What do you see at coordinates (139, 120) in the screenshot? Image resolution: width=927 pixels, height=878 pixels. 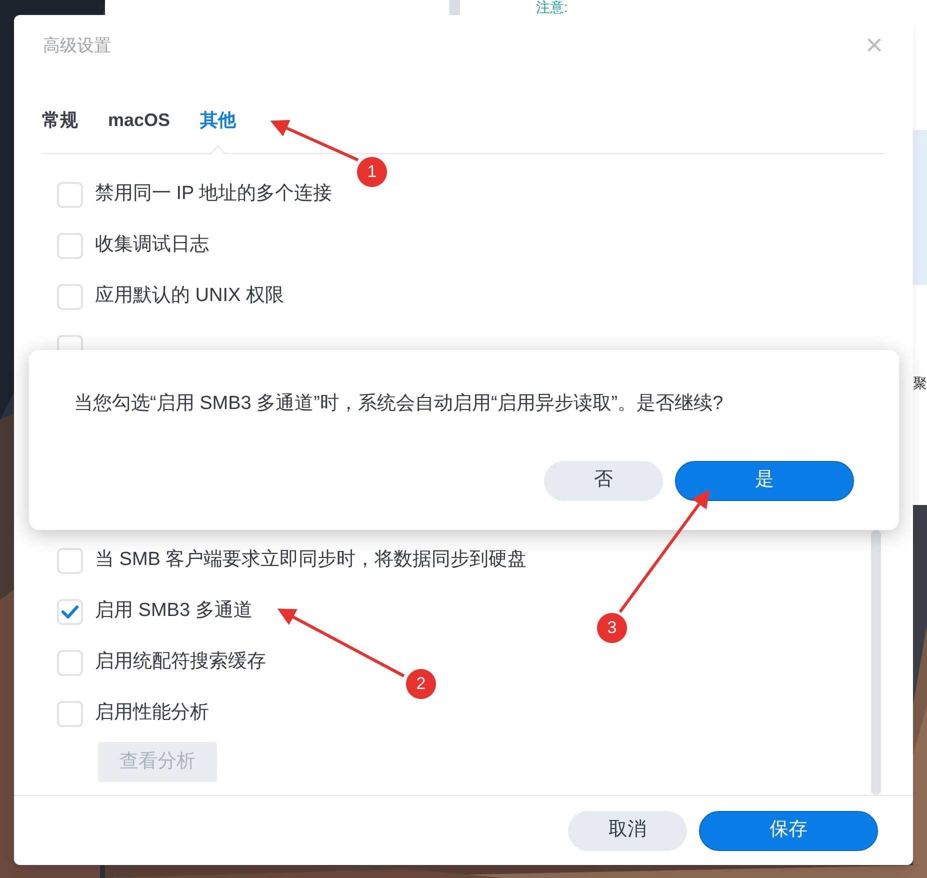 I see `tab: macOS` at bounding box center [139, 120].